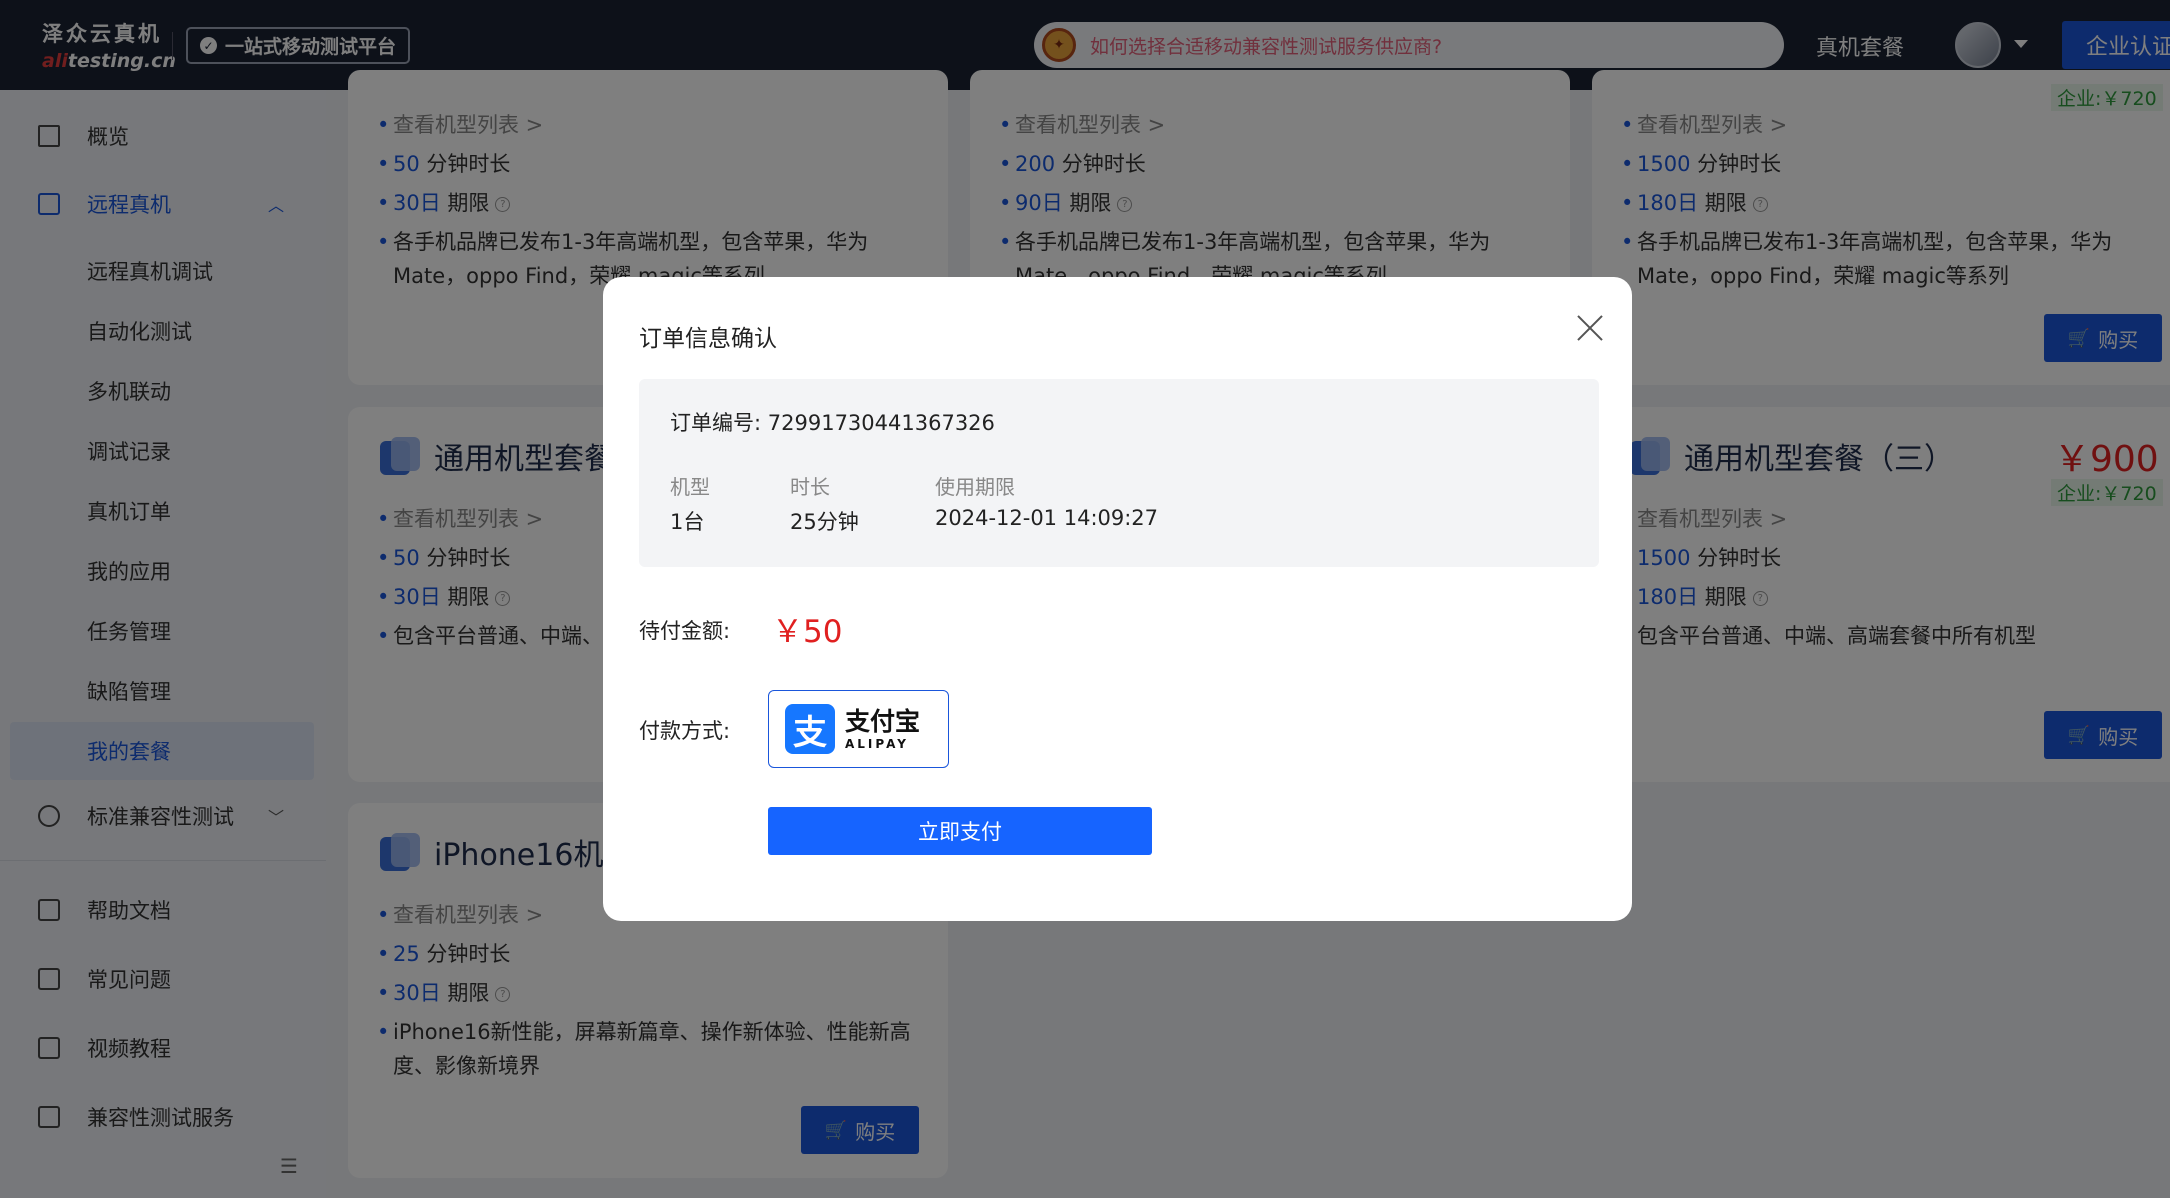 This screenshot has width=2170, height=1198. I want to click on device-label: 机型, so click(690, 487).